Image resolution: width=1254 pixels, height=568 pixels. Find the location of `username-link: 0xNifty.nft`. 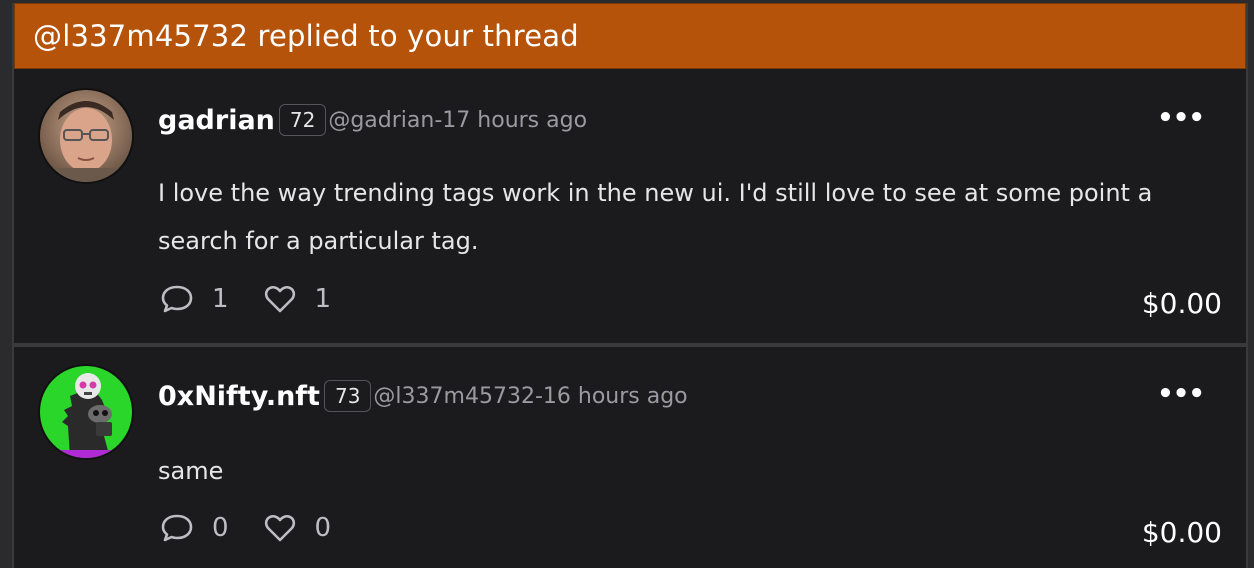

username-link: 0xNifty.nft is located at coordinates (239, 396).